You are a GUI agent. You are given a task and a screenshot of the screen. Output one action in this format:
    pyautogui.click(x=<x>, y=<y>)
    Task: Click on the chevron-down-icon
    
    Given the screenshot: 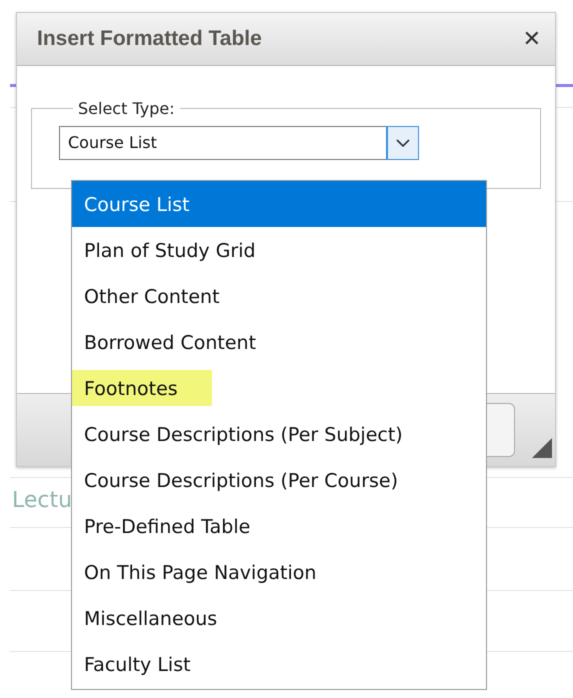 What is the action you would take?
    pyautogui.click(x=402, y=143)
    